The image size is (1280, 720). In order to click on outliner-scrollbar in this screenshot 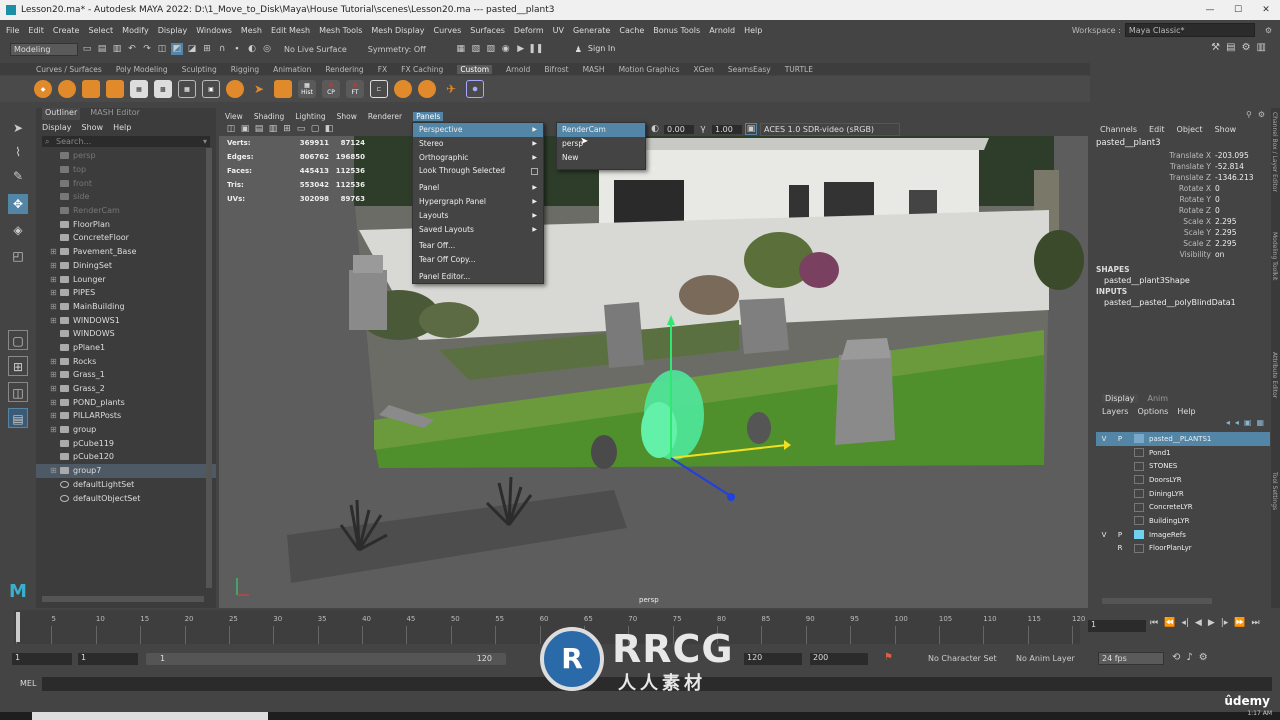, I will do `click(123, 599)`.